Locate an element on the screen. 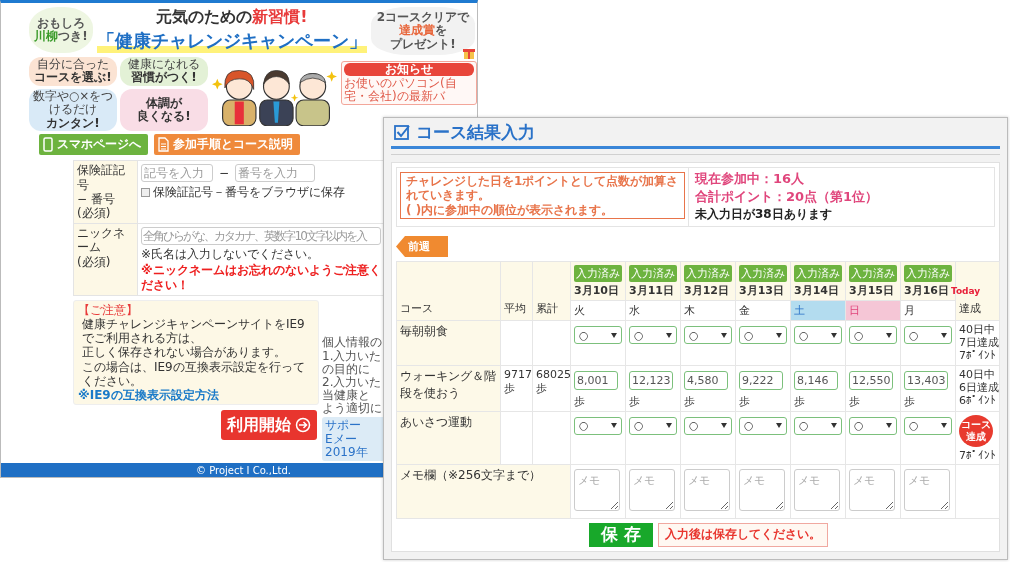  field-label: 保険証記号 − 番号 (必須) is located at coordinates (105, 192).